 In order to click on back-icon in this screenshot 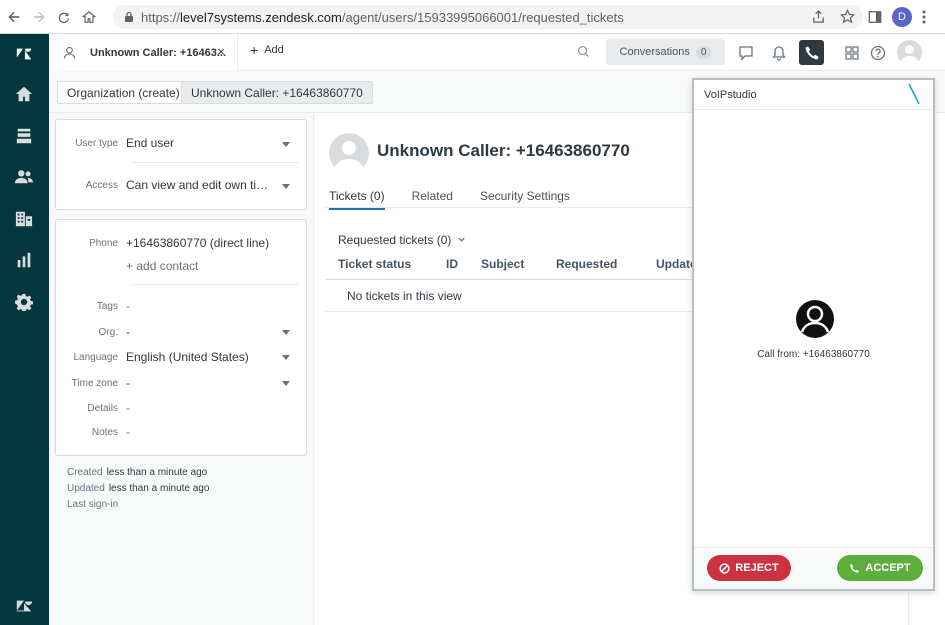, I will do `click(14, 17)`.